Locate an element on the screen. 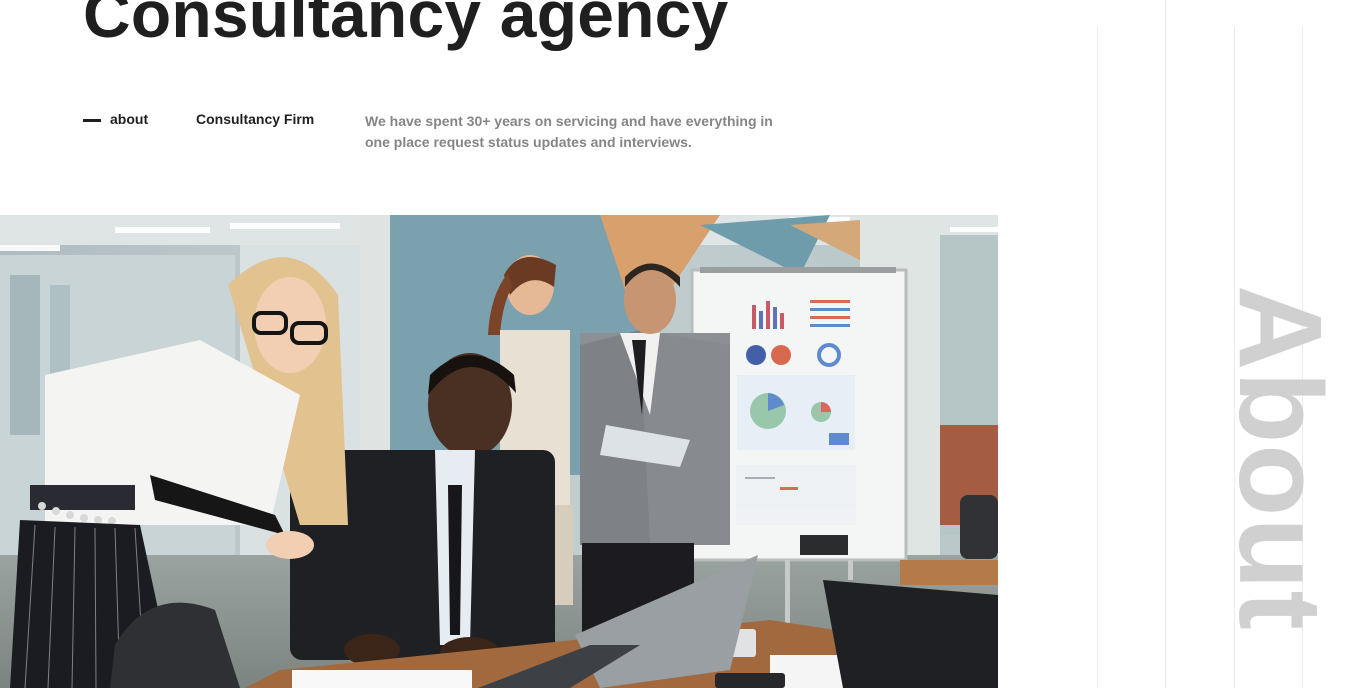 The height and width of the screenshot is (688, 1366). about-label: about is located at coordinates (129, 119).